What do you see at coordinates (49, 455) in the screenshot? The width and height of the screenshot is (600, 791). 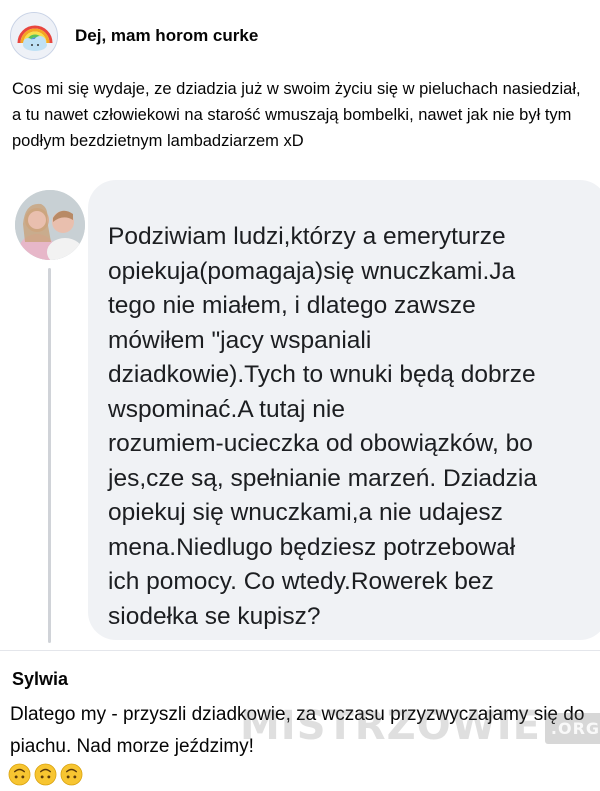 I see `thread-line` at bounding box center [49, 455].